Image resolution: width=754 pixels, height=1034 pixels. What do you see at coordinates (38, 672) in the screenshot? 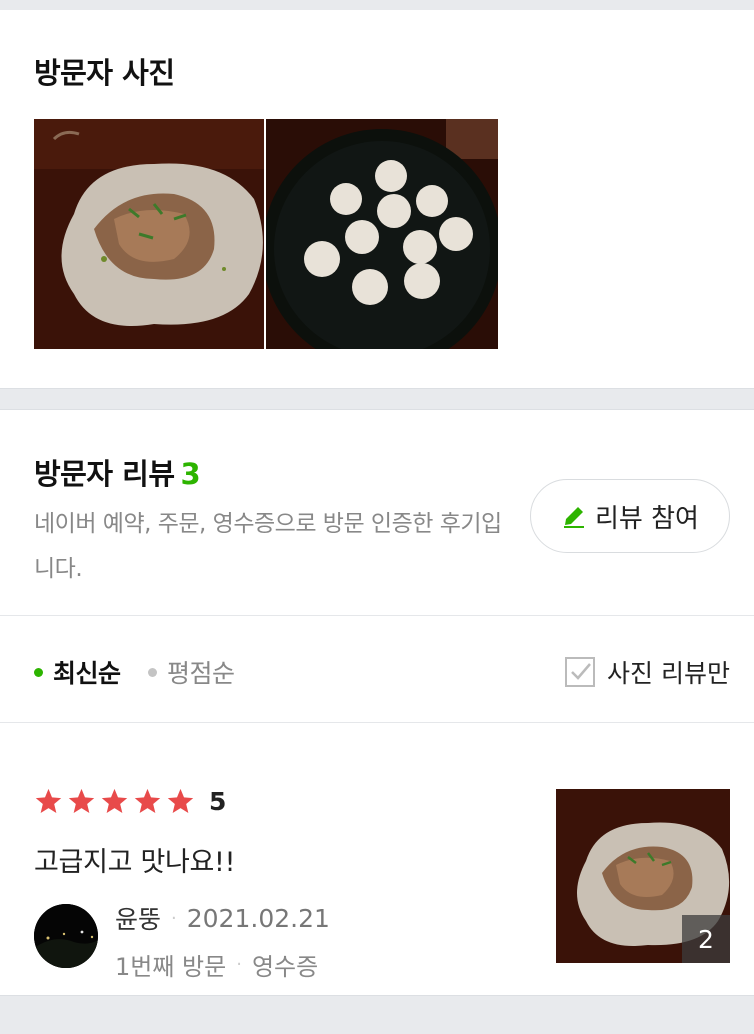
I see `active-dot-icon` at bounding box center [38, 672].